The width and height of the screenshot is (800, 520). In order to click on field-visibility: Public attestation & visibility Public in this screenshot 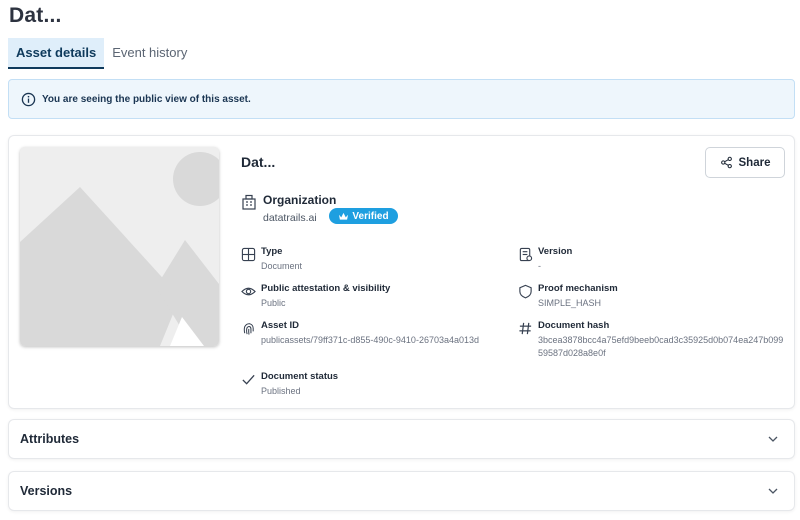, I will do `click(371, 297)`.